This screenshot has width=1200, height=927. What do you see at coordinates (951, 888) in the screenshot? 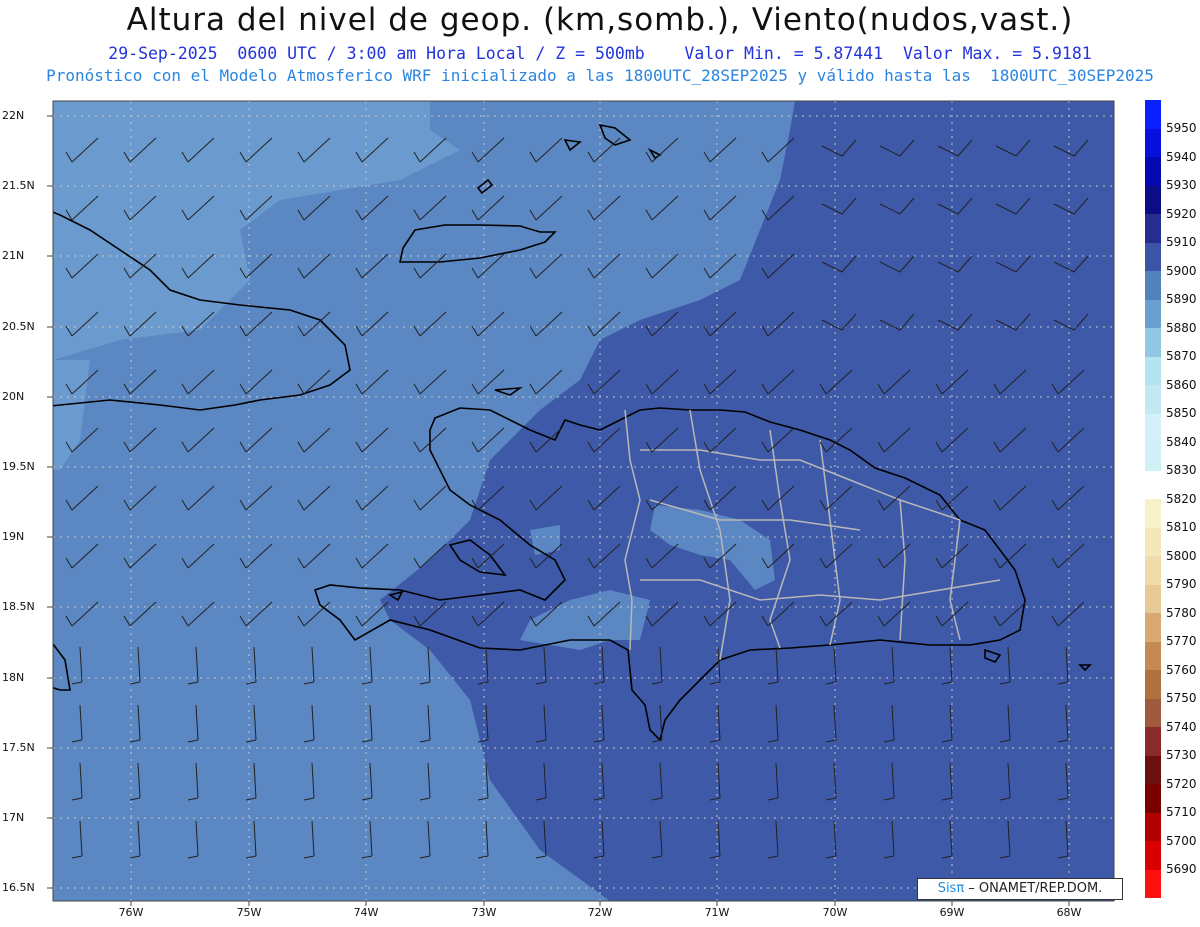
I see `credit-brand: Sisπ` at bounding box center [951, 888].